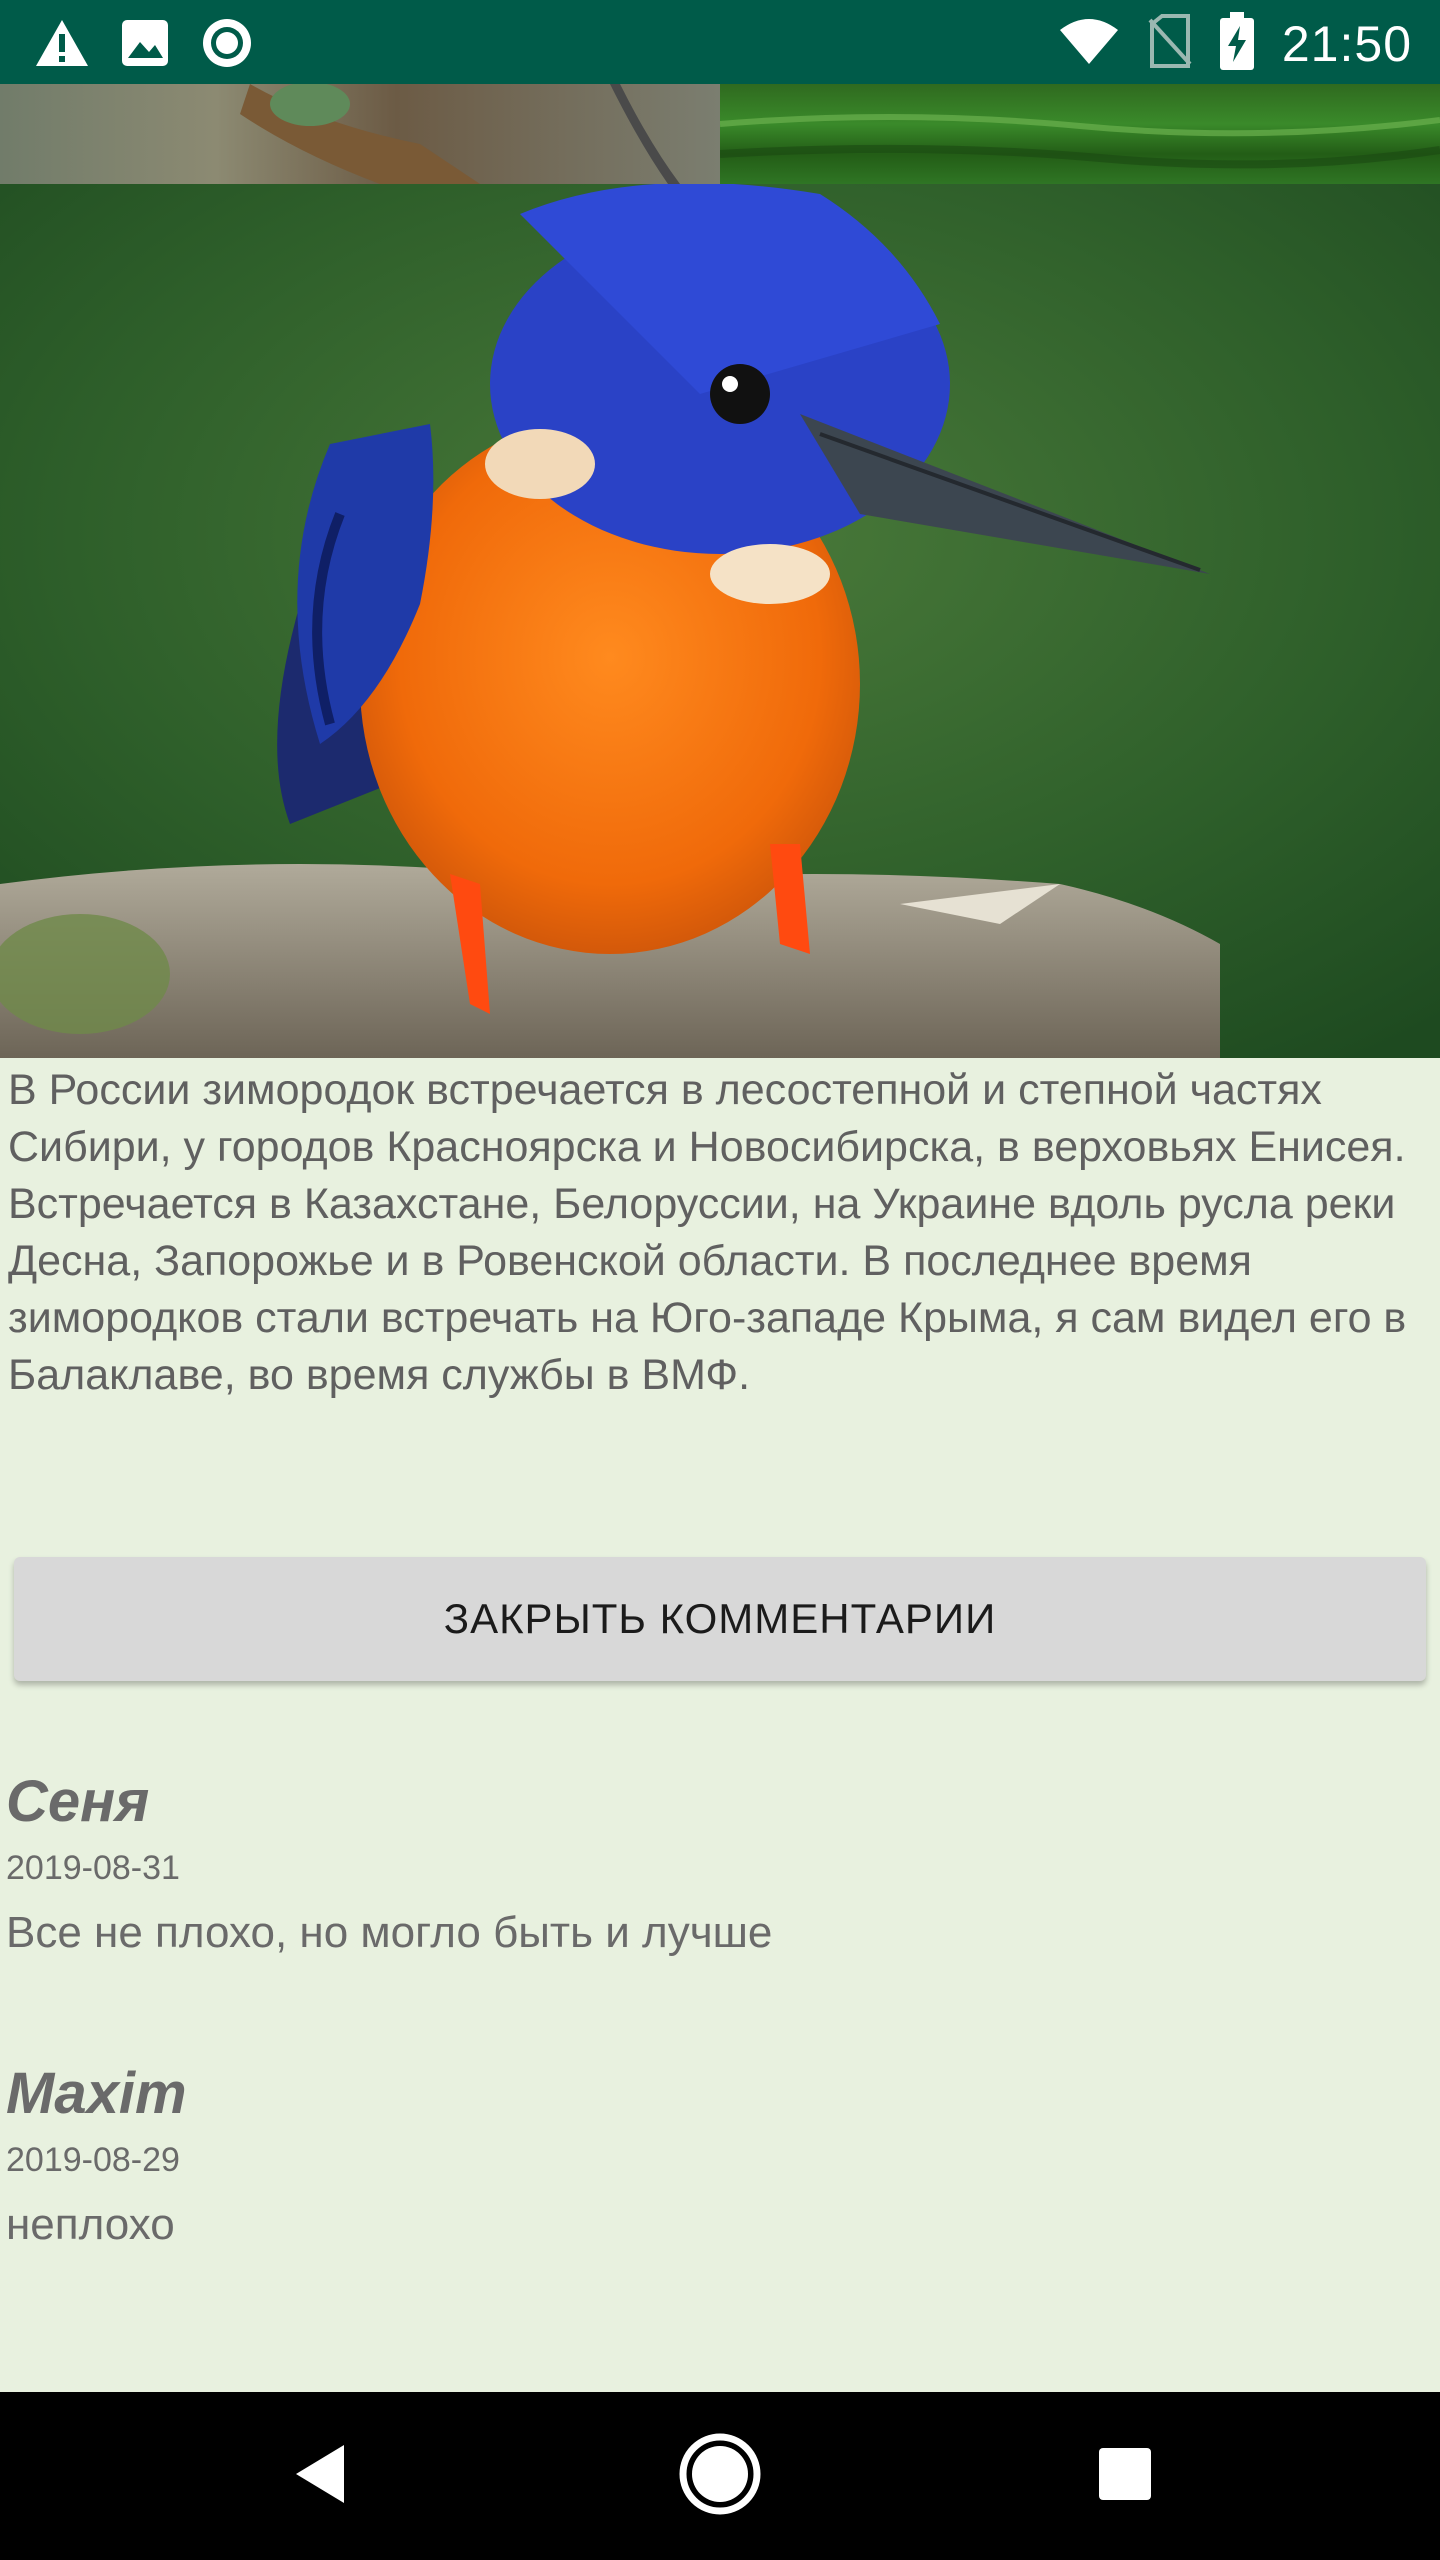 This screenshot has width=1440, height=2560. Describe the element at coordinates (1089, 43) in the screenshot. I see `wifi-icon` at that location.